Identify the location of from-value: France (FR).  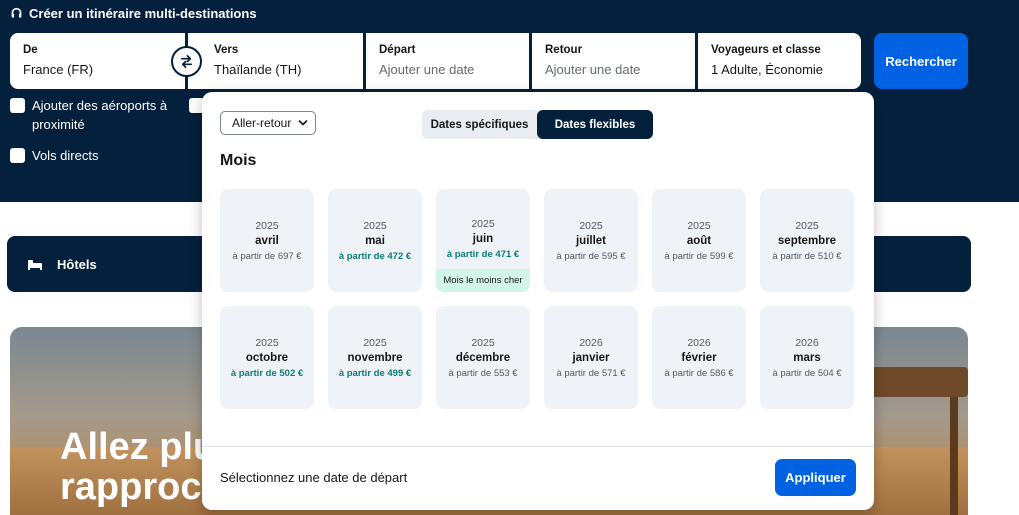
(58, 69).